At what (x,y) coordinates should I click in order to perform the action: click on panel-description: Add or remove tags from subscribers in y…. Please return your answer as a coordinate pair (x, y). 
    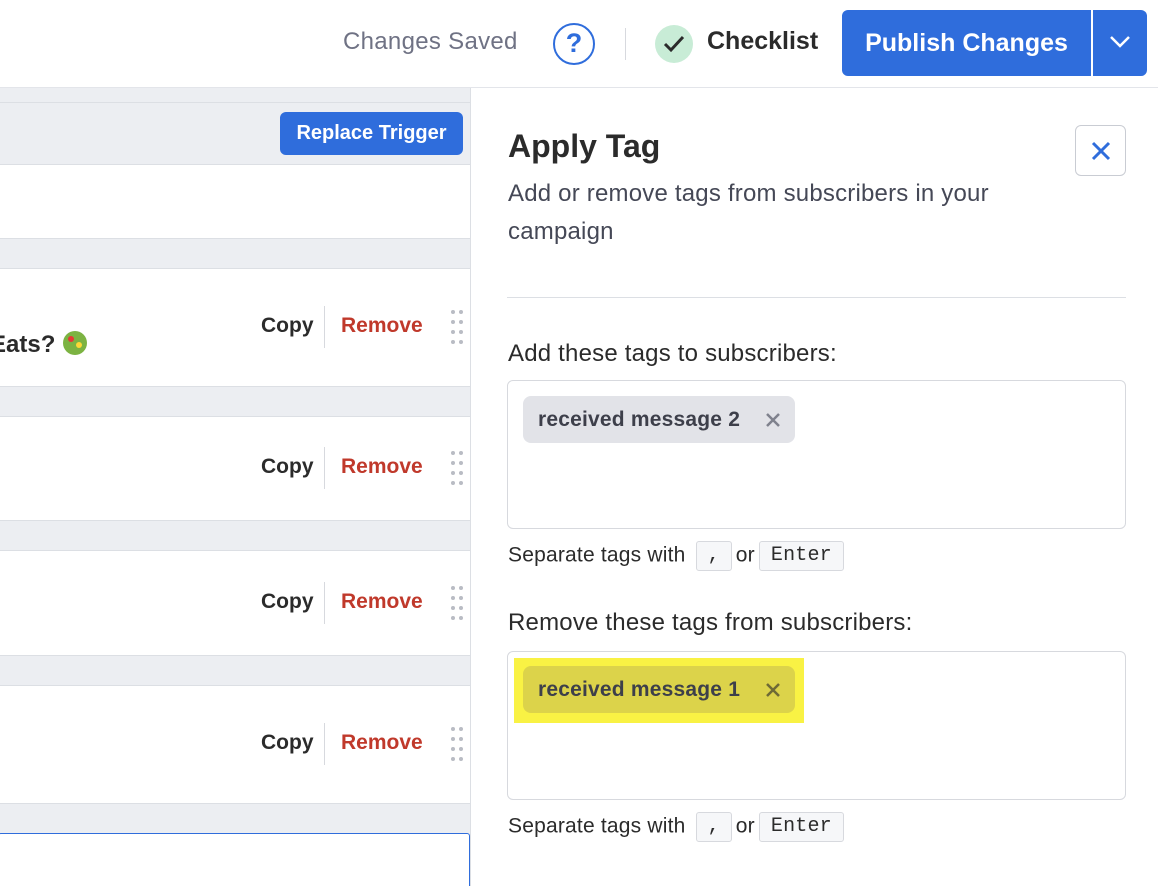
    Looking at the image, I should click on (748, 212).